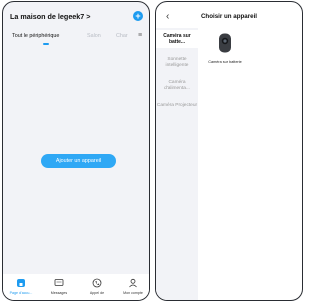  I want to click on tab-all-devices: Tout le périphérique, so click(35, 36).